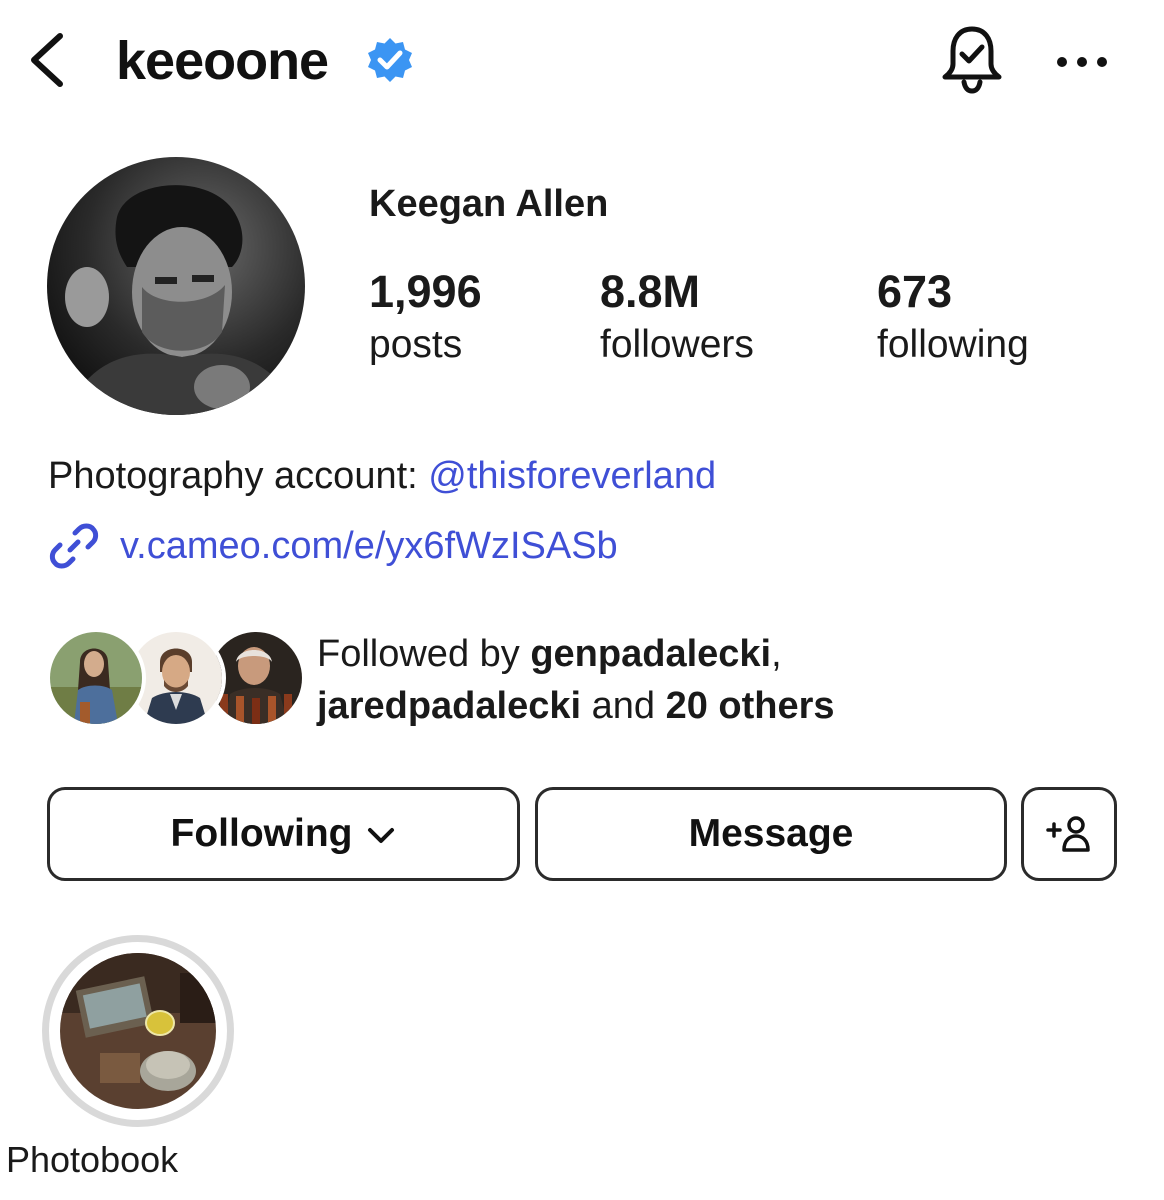 The image size is (1164, 1200). What do you see at coordinates (74, 546) in the screenshot?
I see `link-icon` at bounding box center [74, 546].